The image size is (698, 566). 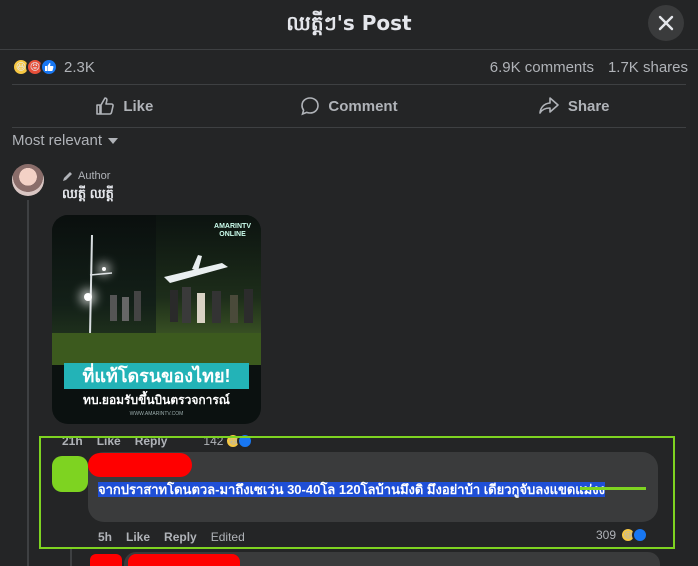 I want to click on engagement-counts: 6.9K comments 1.7K shares, so click(x=589, y=67).